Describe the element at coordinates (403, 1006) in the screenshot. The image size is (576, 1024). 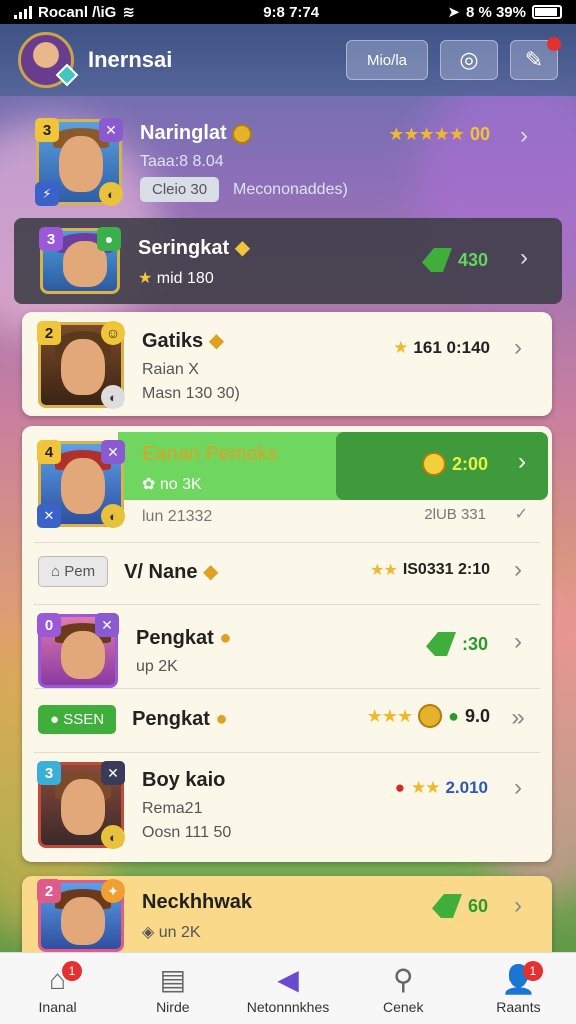
I see `tab-label: Cenek` at that location.